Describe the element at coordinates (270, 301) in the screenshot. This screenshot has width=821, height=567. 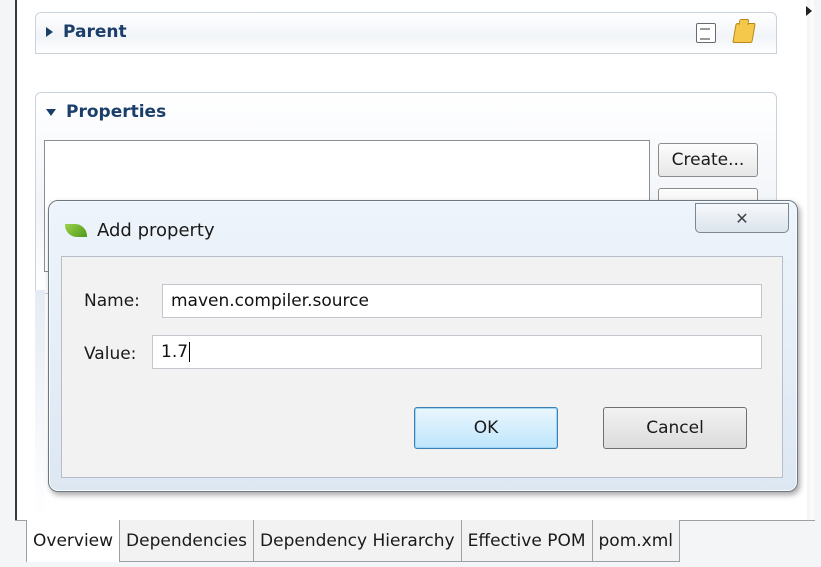
I see `name-value: maven.compiler.source` at that location.